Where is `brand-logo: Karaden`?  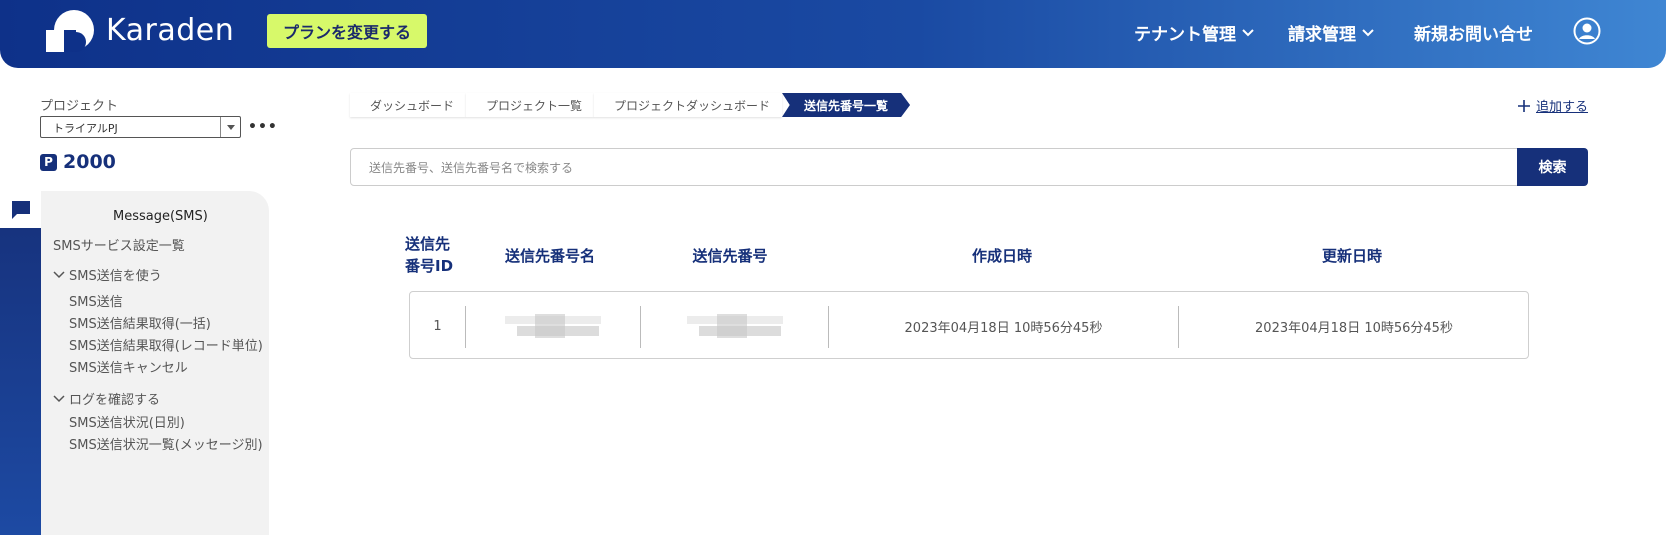
brand-logo: Karaden is located at coordinates (138, 30).